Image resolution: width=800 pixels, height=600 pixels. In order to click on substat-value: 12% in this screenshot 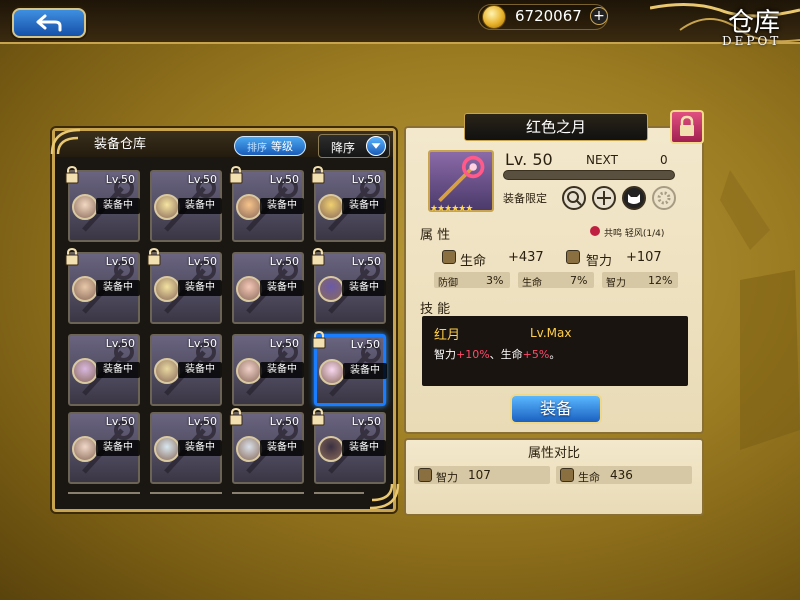, I will do `click(660, 280)`.